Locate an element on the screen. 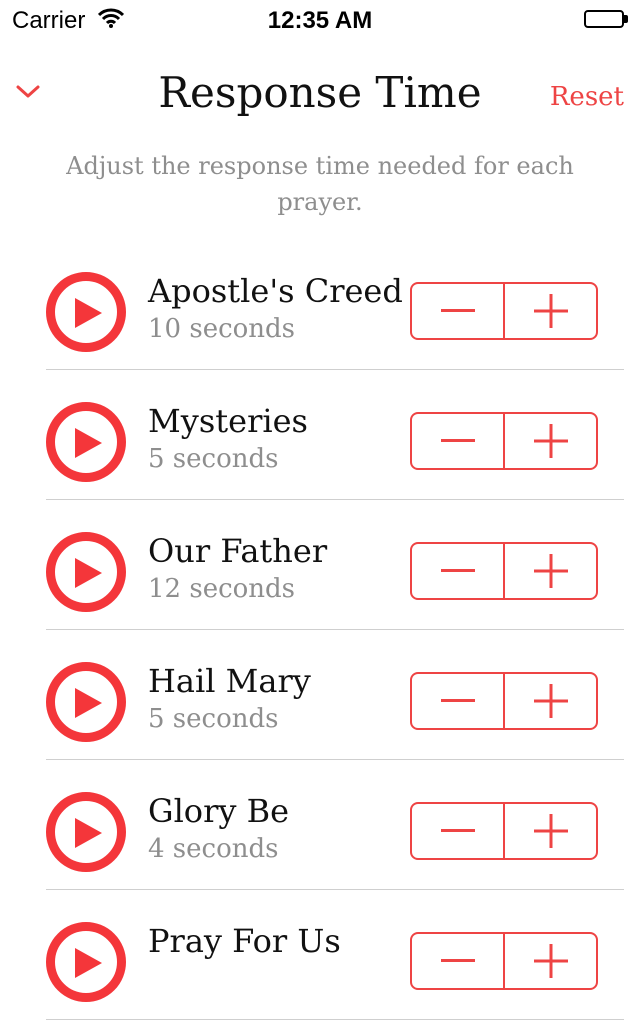  nav-bar: Response Time Reset is located at coordinates (320, 92).